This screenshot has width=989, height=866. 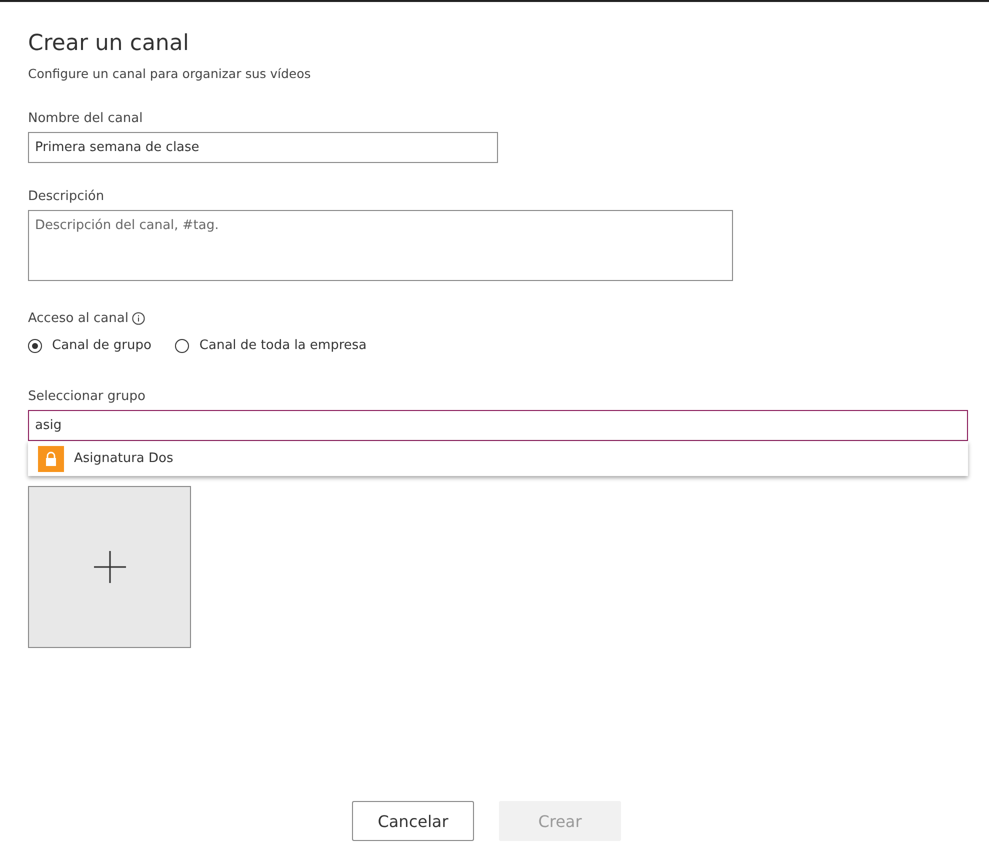 What do you see at coordinates (87, 396) in the screenshot?
I see `field-label: Seleccionar grupo` at bounding box center [87, 396].